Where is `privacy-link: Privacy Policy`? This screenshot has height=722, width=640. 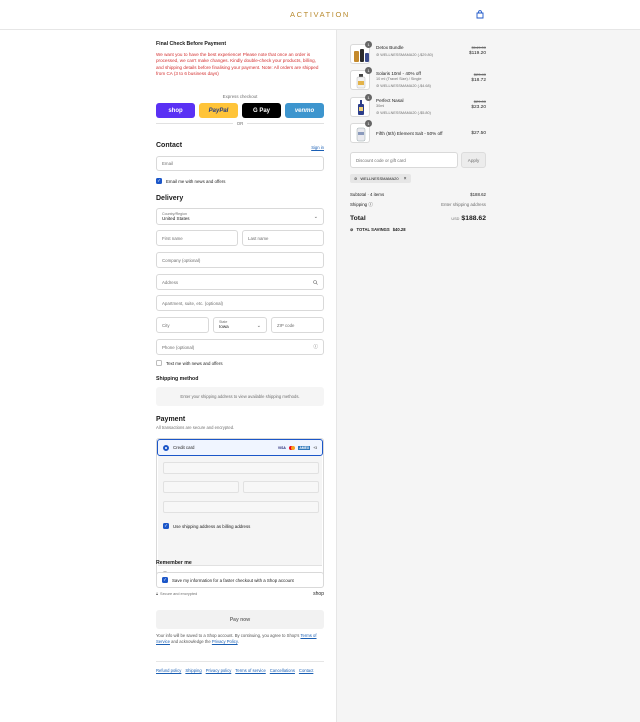 privacy-link: Privacy Policy is located at coordinates (225, 641).